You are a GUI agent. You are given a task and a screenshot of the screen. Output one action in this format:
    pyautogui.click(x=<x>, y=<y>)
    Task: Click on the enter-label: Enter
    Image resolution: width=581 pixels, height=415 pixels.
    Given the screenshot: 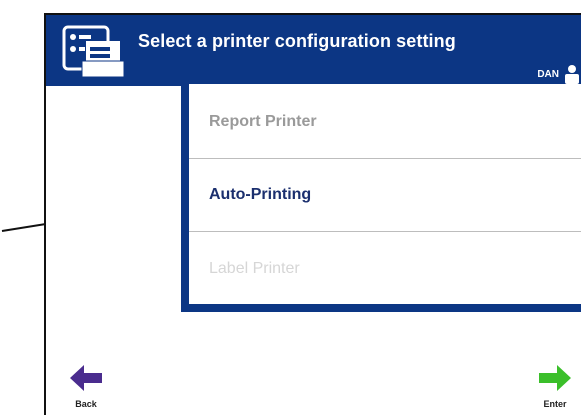 What is the action you would take?
    pyautogui.click(x=555, y=404)
    